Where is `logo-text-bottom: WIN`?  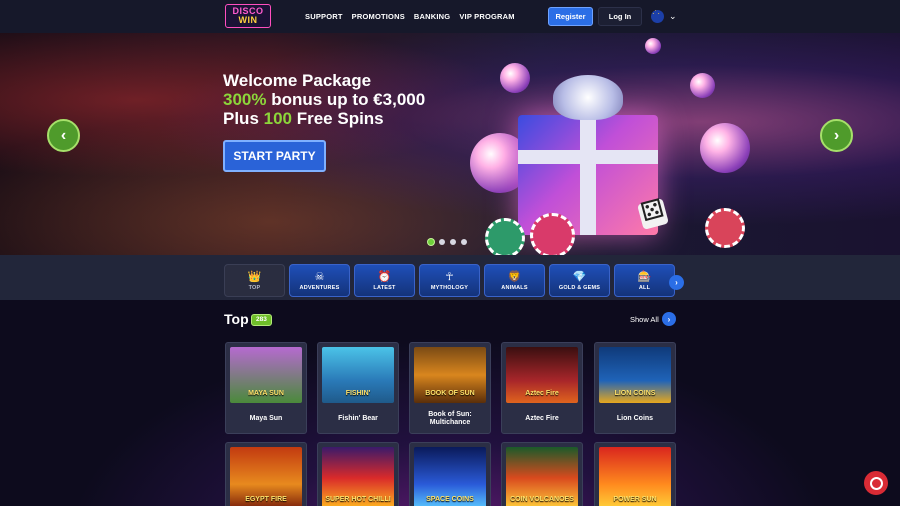 logo-text-bottom: WIN is located at coordinates (248, 20).